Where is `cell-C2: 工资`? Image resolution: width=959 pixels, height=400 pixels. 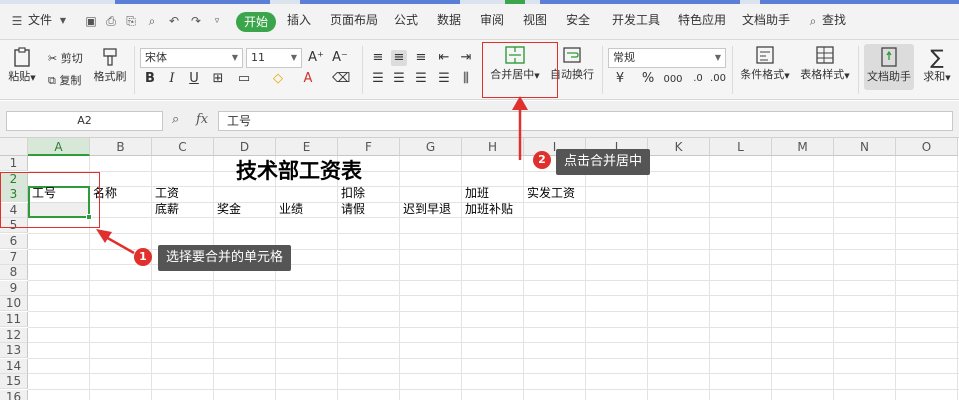 cell-C2: 工资 is located at coordinates (166, 193).